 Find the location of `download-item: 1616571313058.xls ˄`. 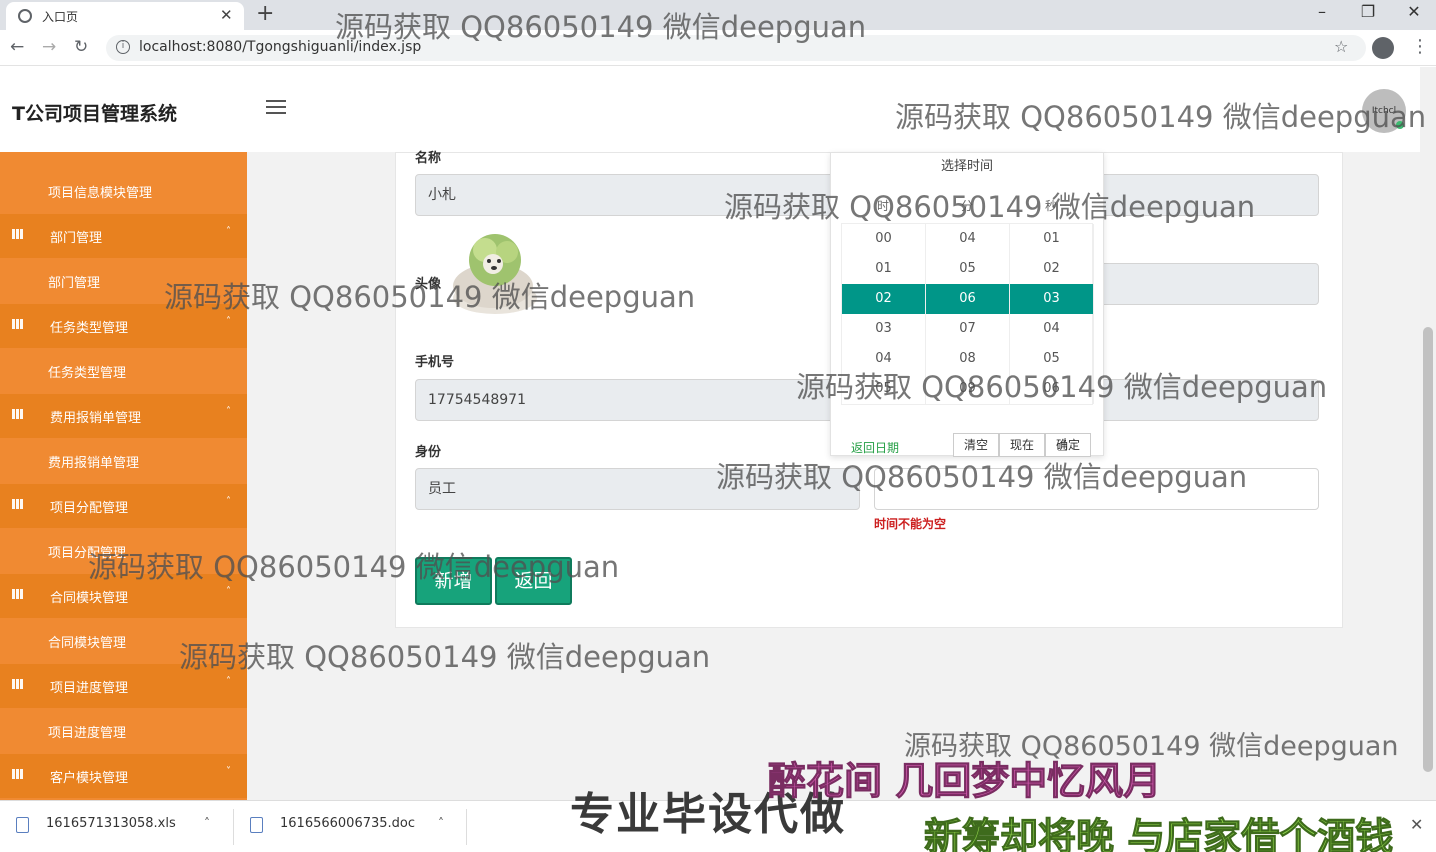

download-item: 1616571313058.xls ˄ is located at coordinates (121, 828).